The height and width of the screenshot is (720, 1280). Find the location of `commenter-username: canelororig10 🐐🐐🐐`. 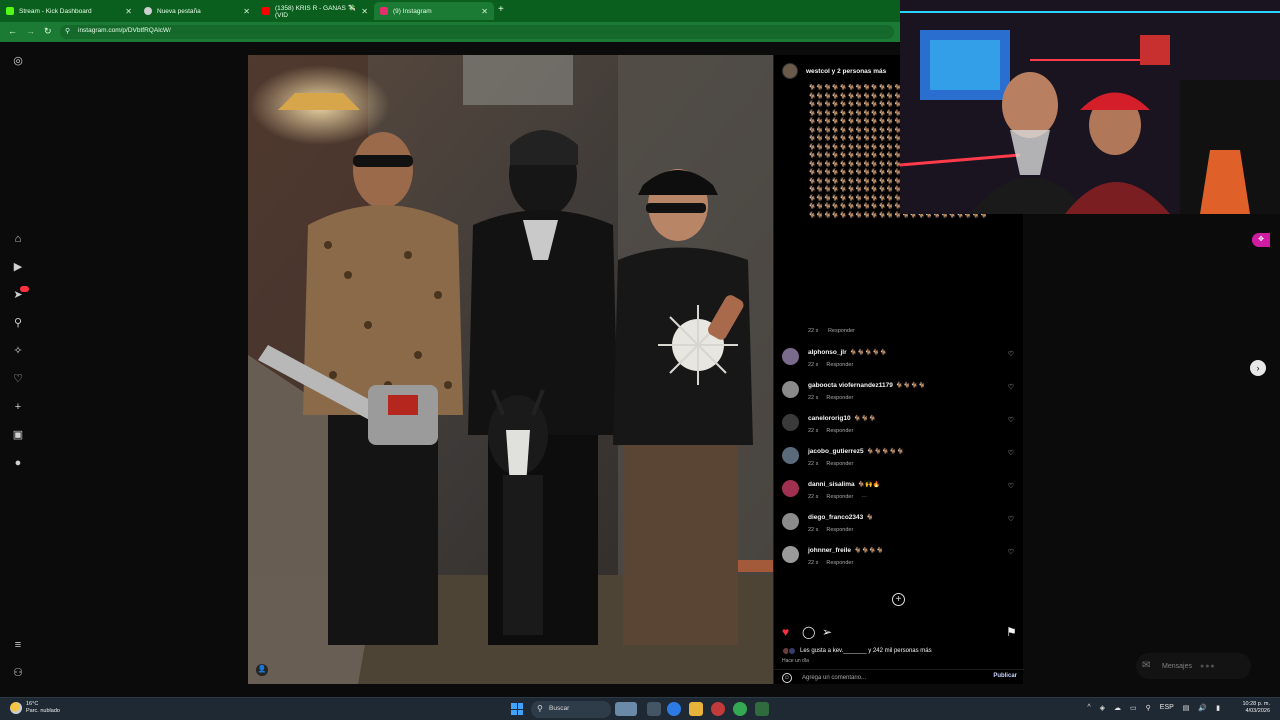

commenter-username: canelororig10 🐐🐐🐐 is located at coordinates (842, 418).